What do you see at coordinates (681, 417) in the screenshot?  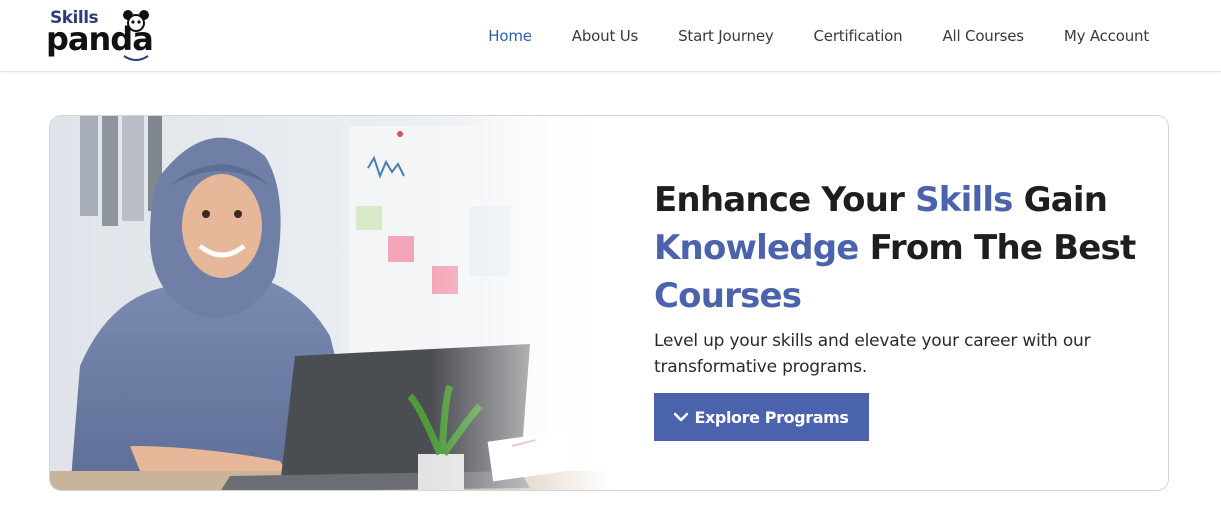 I see `chevron-down-icon` at bounding box center [681, 417].